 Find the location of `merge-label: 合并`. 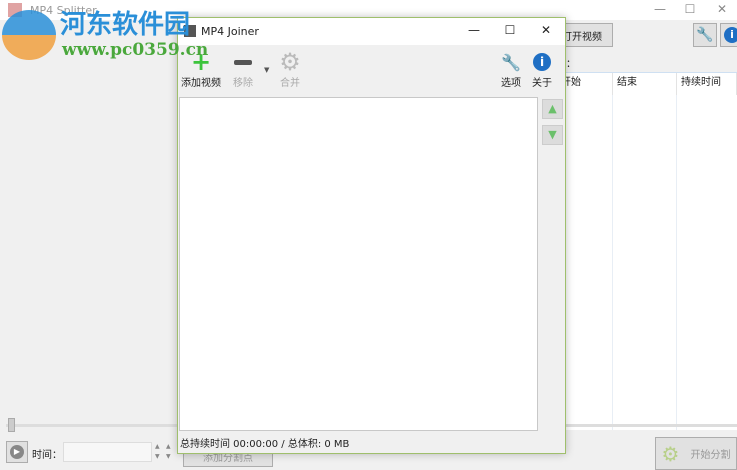

merge-label: 合并 is located at coordinates (290, 83).